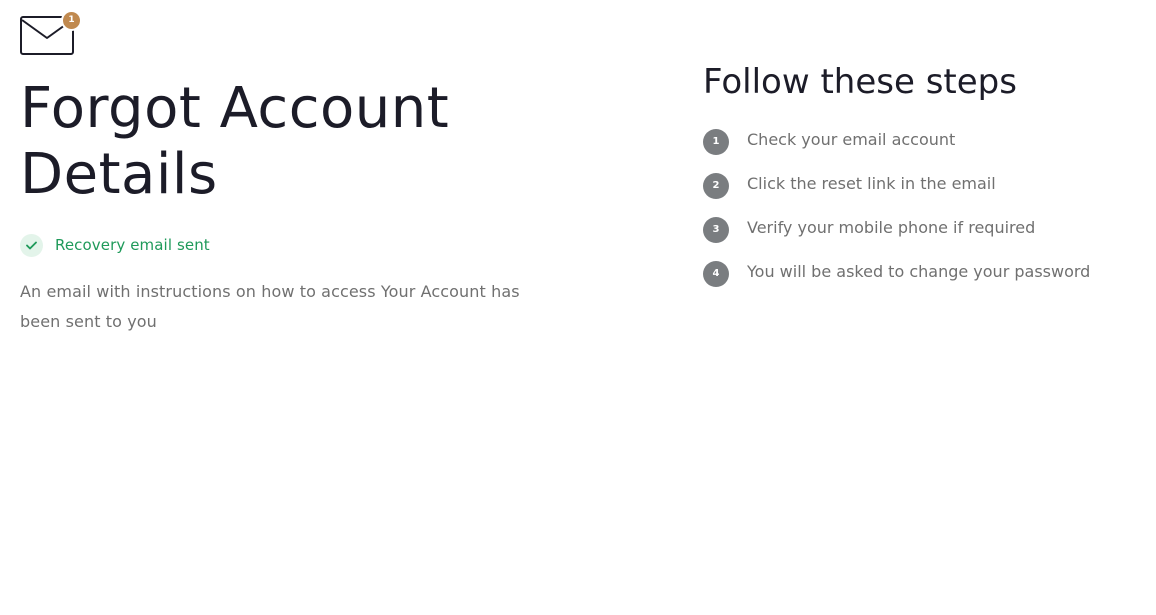 The image size is (1156, 615). I want to click on steps-title: Follow these steps, so click(860, 82).